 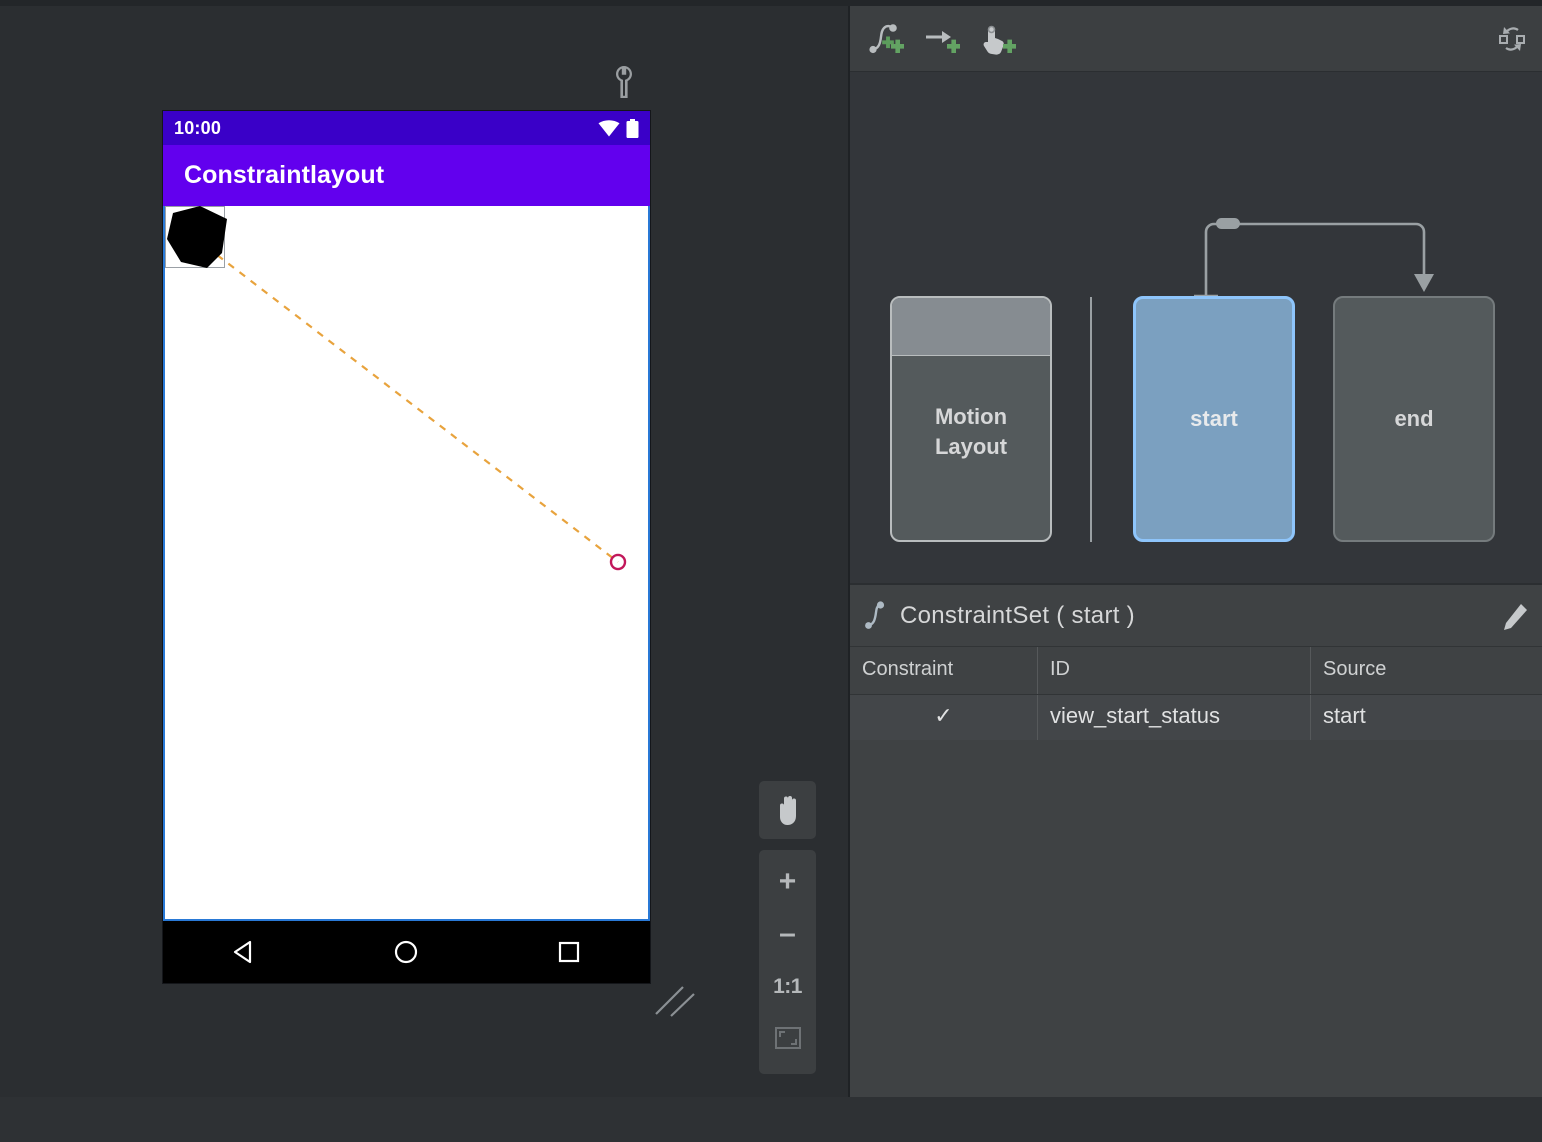 I want to click on zoom-button-stack: + – 1:1, so click(x=787, y=962).